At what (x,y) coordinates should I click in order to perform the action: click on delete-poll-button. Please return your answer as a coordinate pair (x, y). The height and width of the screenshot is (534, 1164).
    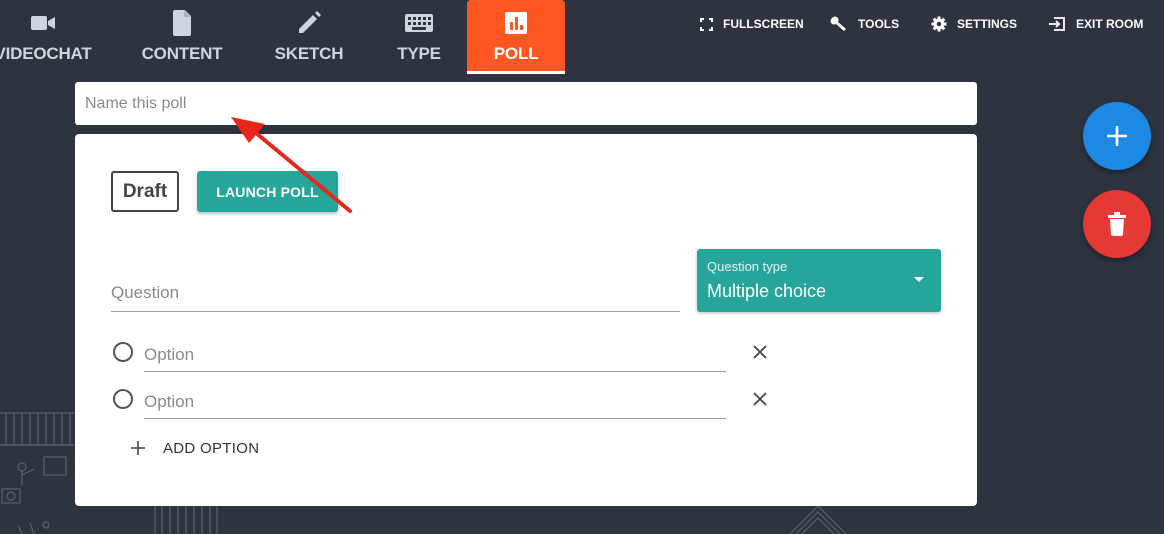
    Looking at the image, I should click on (1117, 224).